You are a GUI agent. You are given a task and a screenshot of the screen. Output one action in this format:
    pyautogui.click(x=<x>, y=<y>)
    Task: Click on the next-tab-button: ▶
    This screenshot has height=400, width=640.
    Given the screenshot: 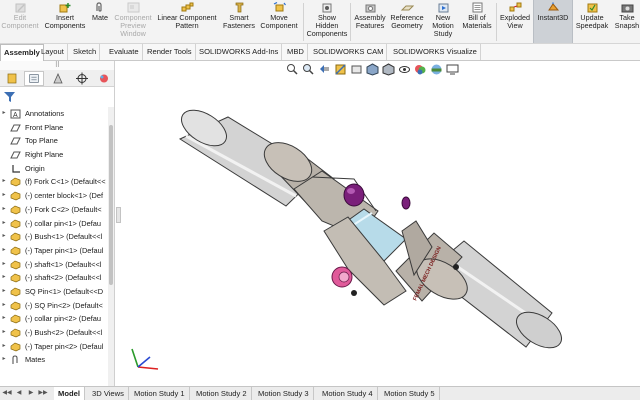 What is the action you would take?
    pyautogui.click(x=31, y=393)
    